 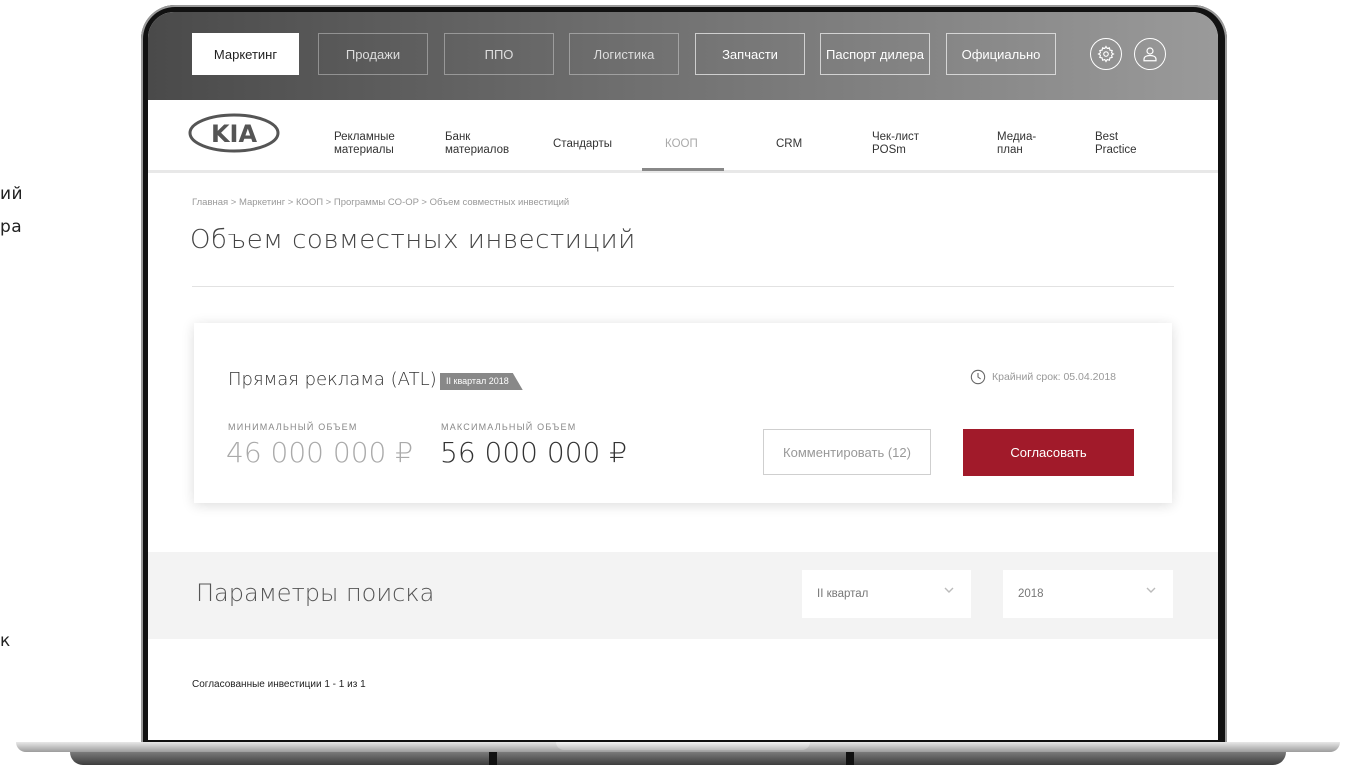 I want to click on left-text-fragment-2: ра, so click(x=11, y=227).